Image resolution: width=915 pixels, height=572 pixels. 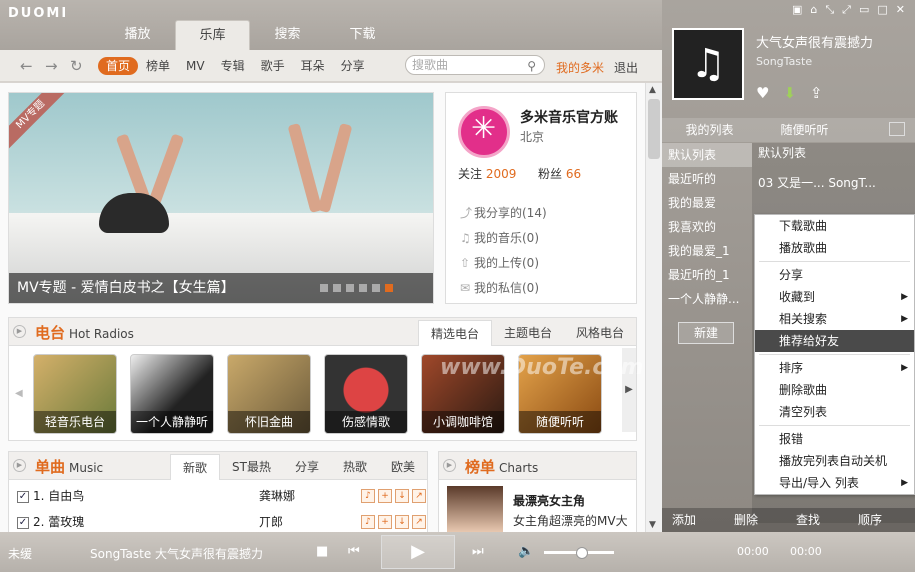 What do you see at coordinates (484, 132) in the screenshot?
I see `avatar` at bounding box center [484, 132].